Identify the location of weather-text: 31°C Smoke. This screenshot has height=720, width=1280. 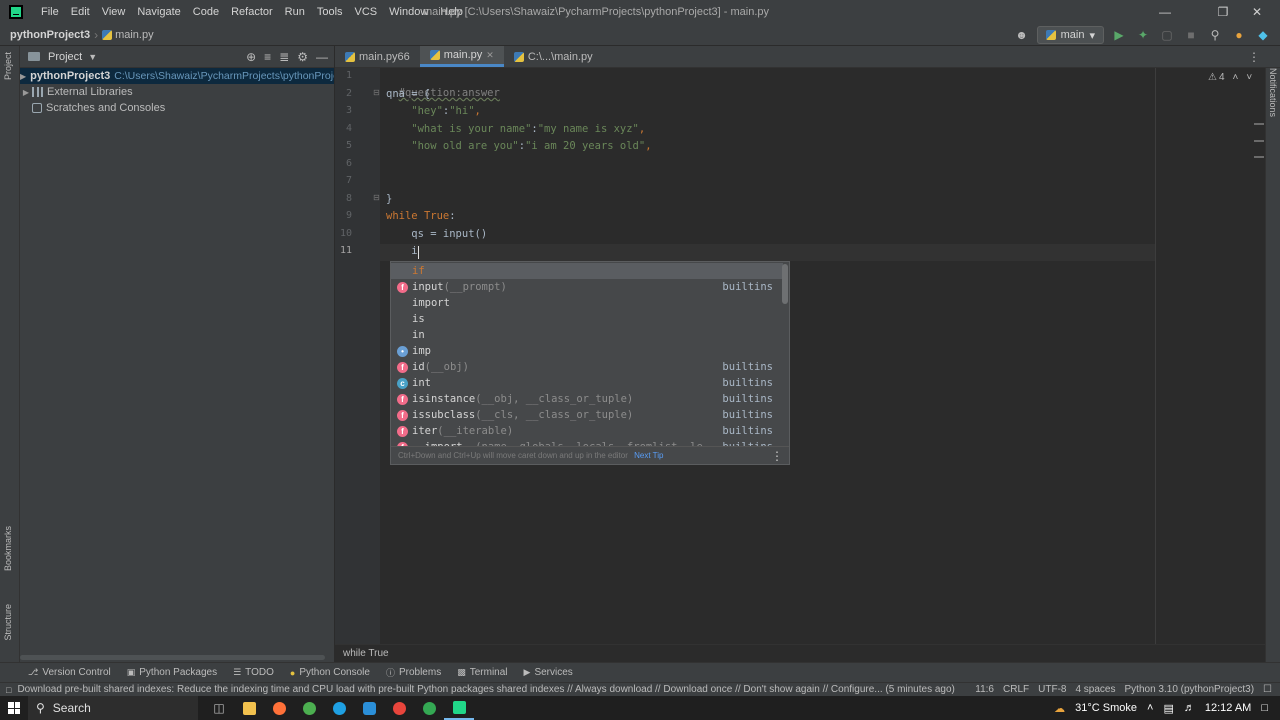
(1106, 708).